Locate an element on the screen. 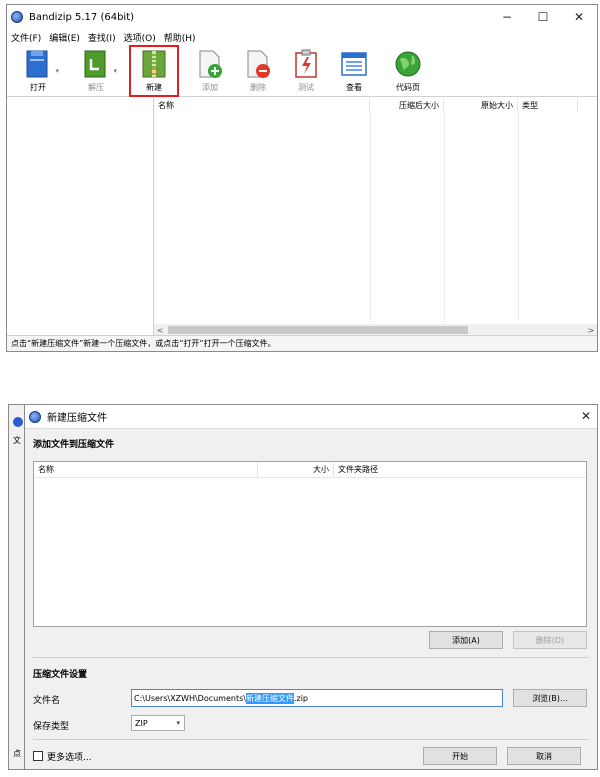  delete-file-icon is located at coordinates (258, 64).